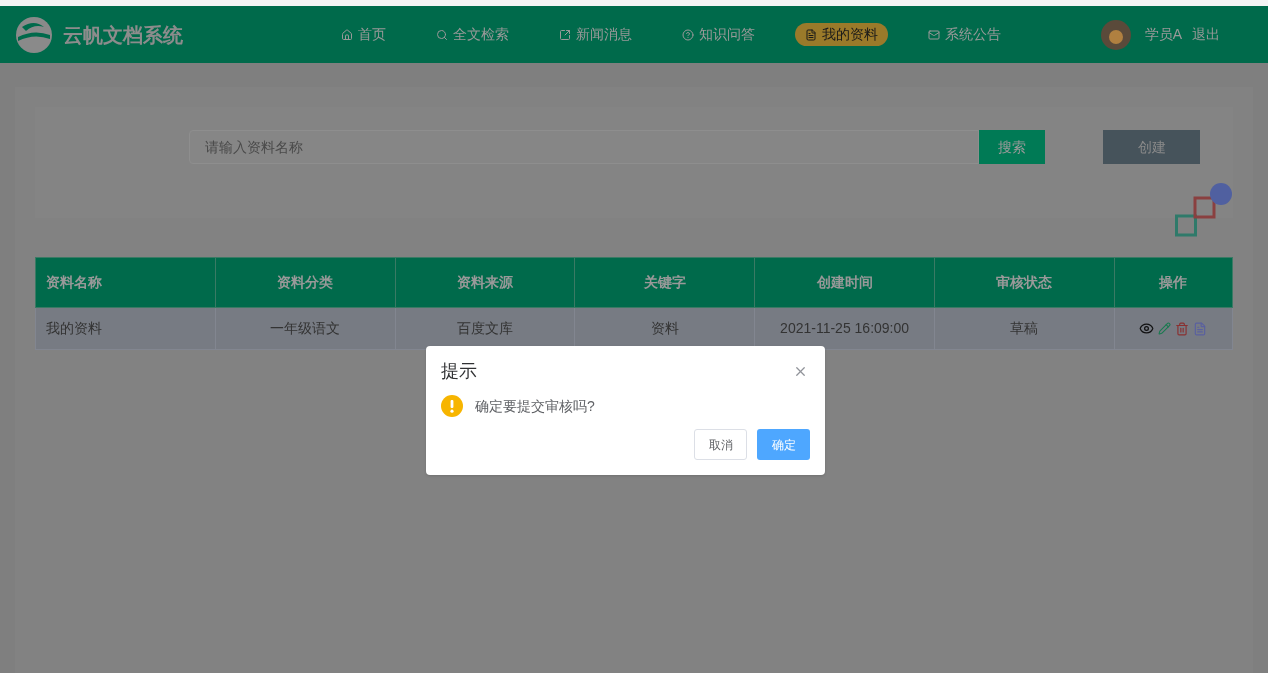  Describe the element at coordinates (125, 282) in the screenshot. I see `column-header: 资料名称` at that location.